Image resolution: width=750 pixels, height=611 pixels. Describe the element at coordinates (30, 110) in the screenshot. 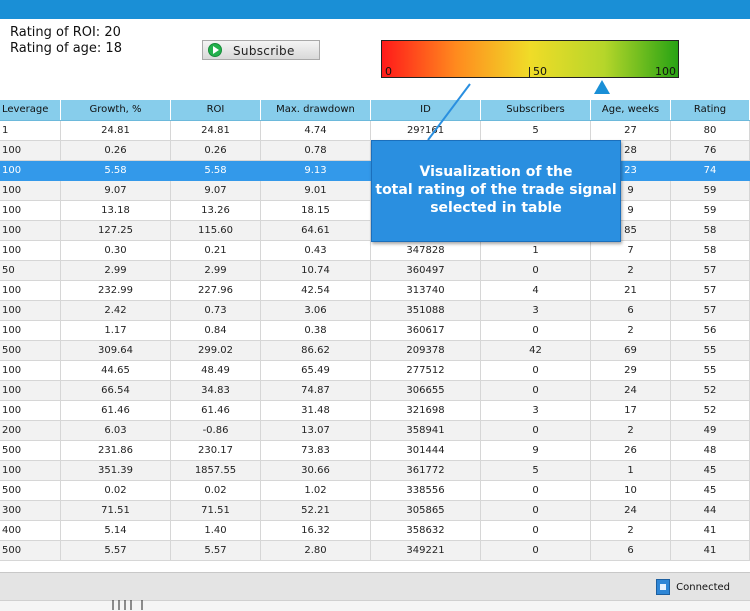

I see `col-leverage: Leverage` at that location.